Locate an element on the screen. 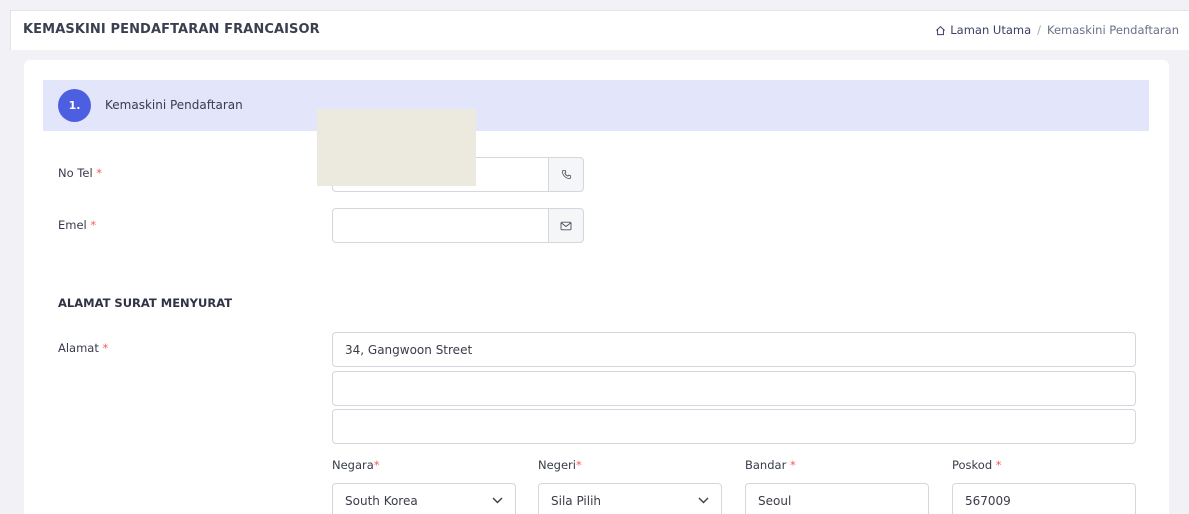 The height and width of the screenshot is (514, 1189). mail-icon is located at coordinates (566, 225).